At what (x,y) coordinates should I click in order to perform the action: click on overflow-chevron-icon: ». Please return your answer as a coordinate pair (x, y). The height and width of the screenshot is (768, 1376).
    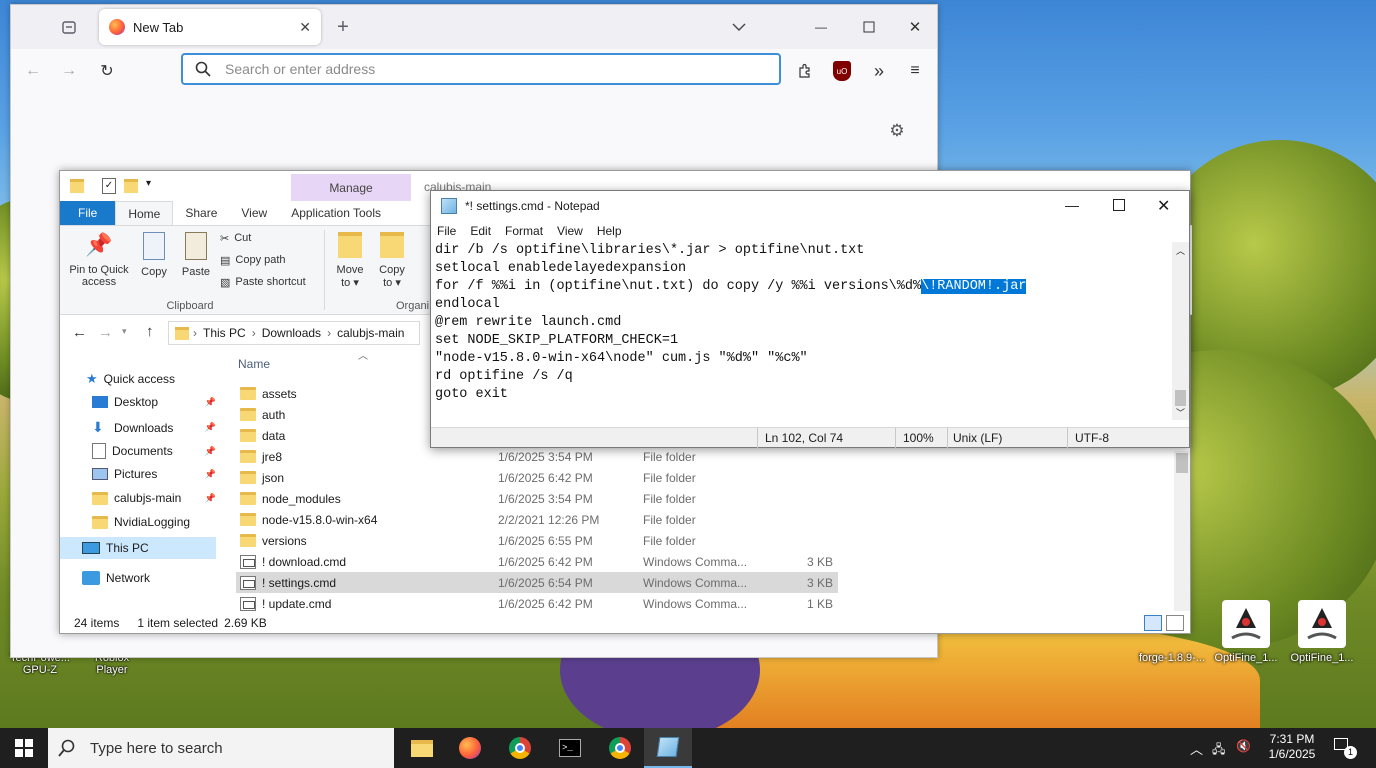
    Looking at the image, I should click on (879, 71).